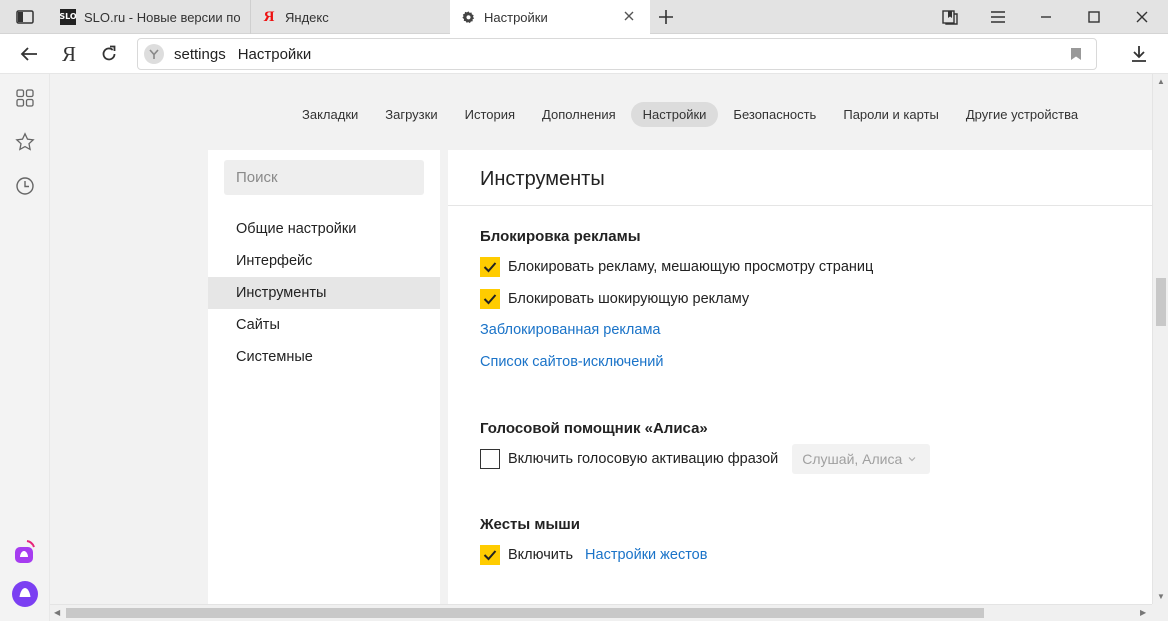 This screenshot has width=1168, height=621. I want to click on nav-bookmarks: Закладки, so click(330, 114).